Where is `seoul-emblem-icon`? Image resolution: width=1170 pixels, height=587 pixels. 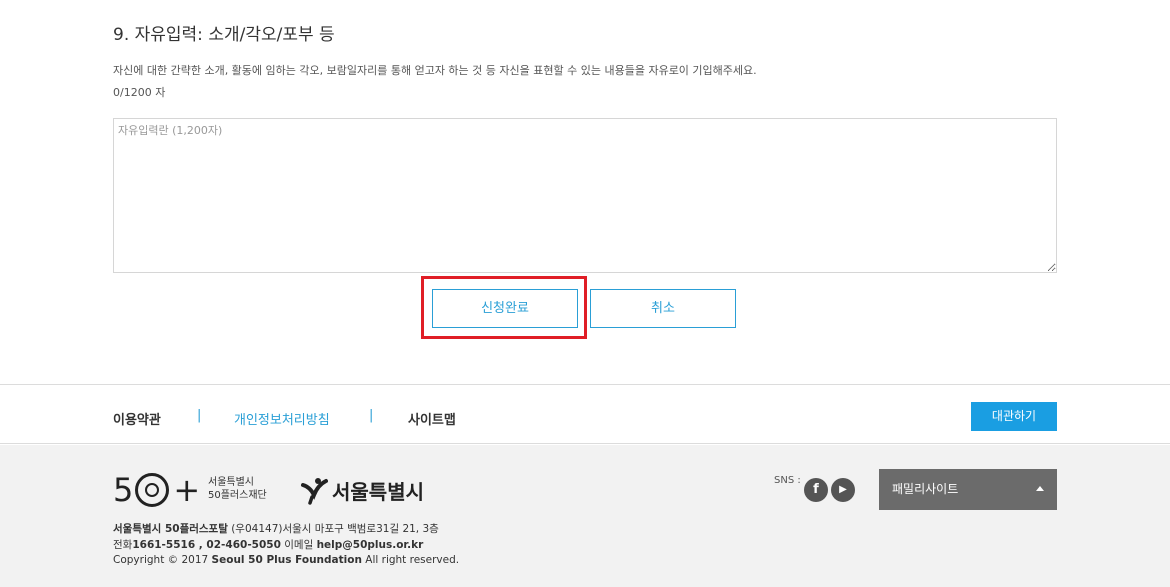 seoul-emblem-icon is located at coordinates (314, 491).